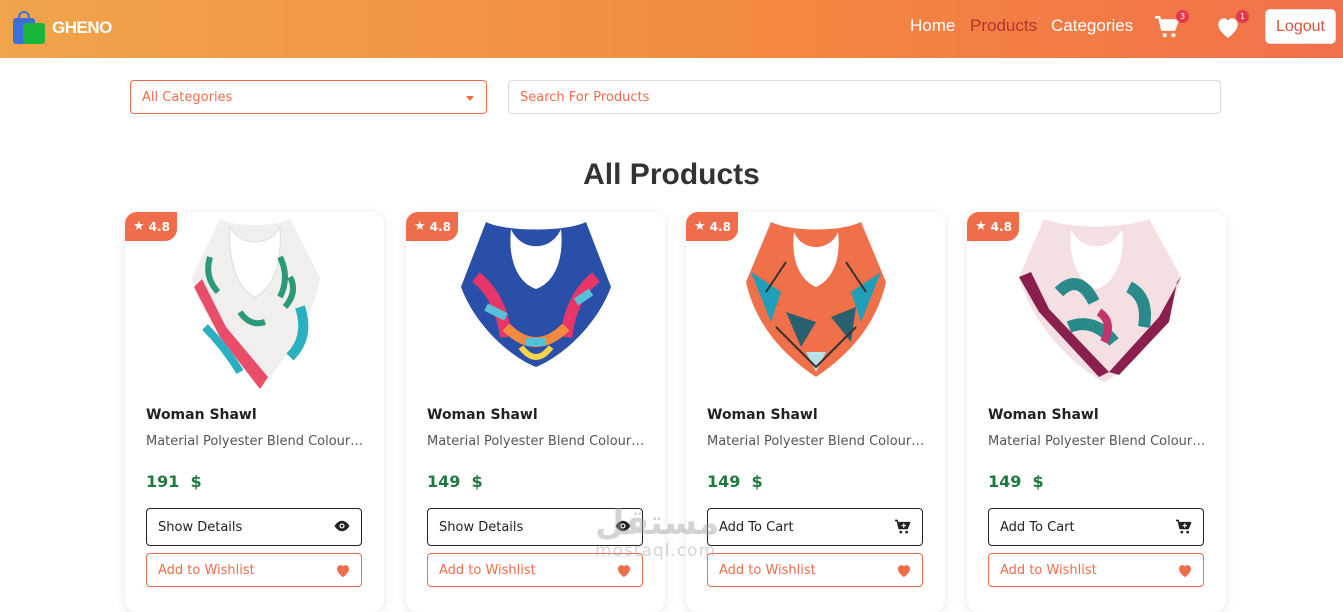 The width and height of the screenshot is (1343, 612). I want to click on price-amount: 191, so click(163, 481).